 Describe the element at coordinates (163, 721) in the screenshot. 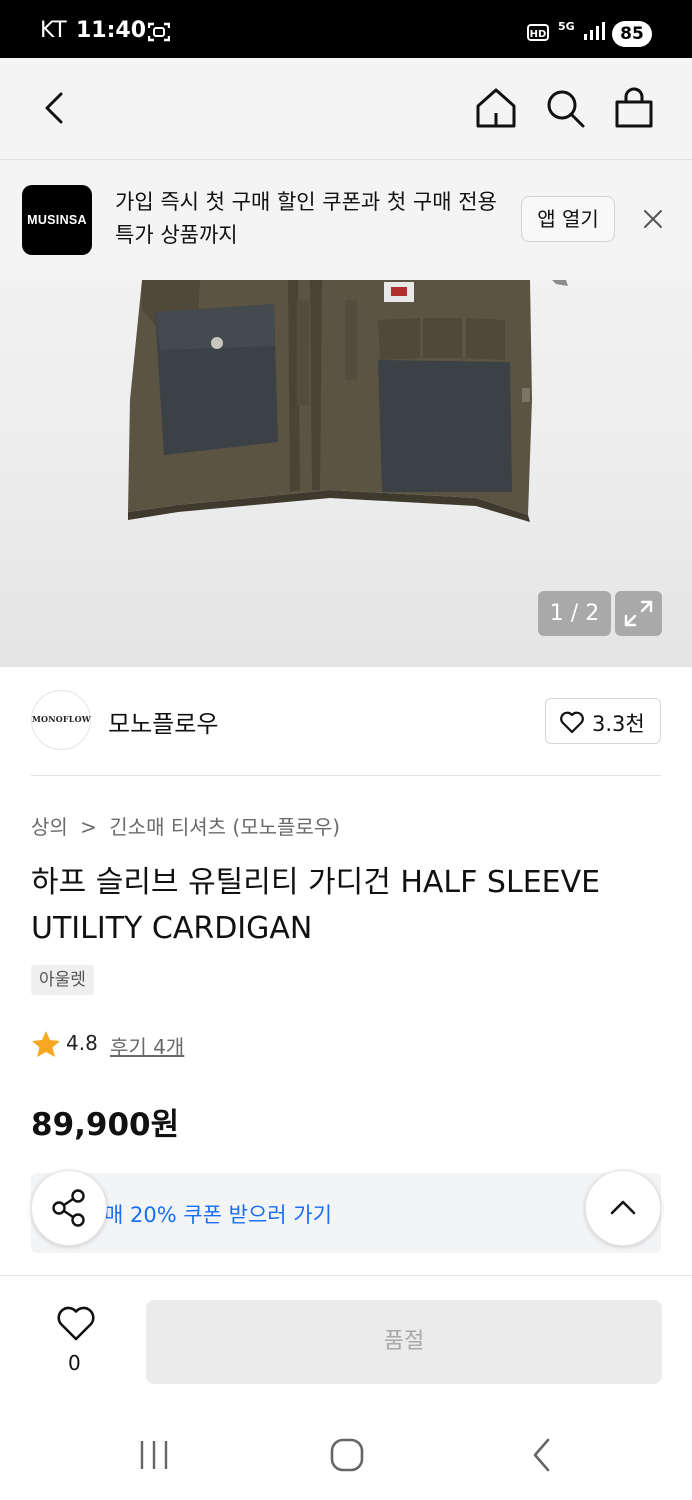

I see `brand-name: 모노플로우` at that location.